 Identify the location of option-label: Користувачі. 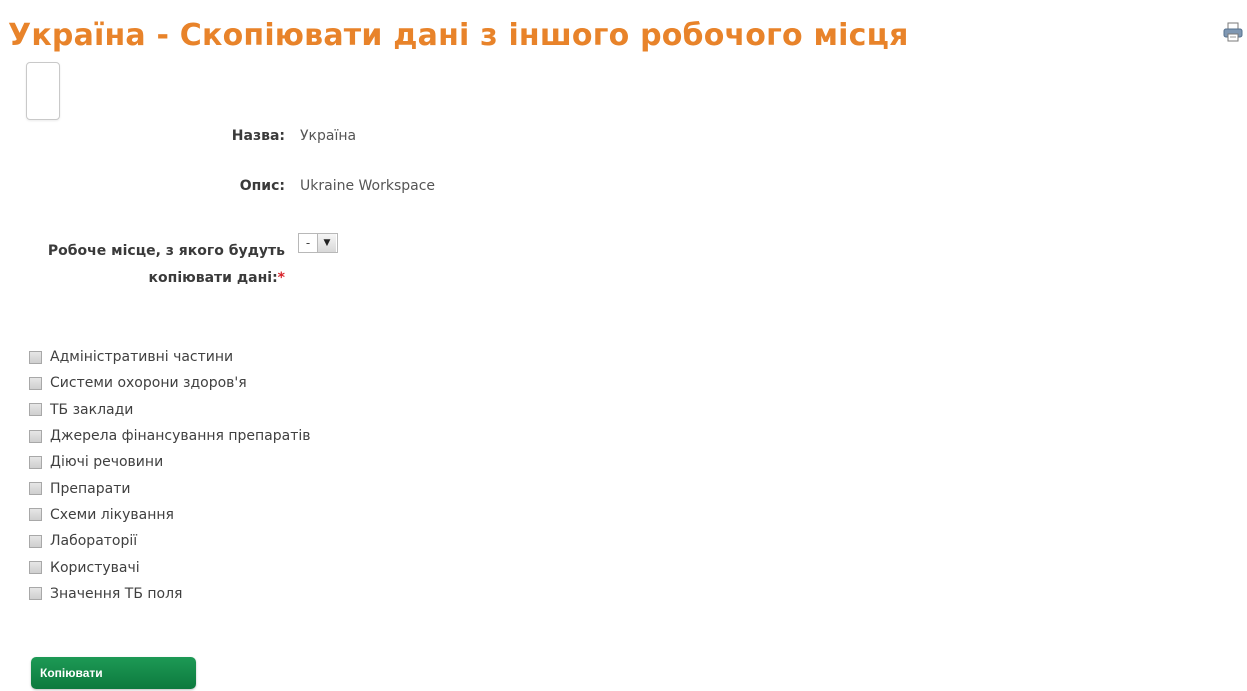
(95, 567).